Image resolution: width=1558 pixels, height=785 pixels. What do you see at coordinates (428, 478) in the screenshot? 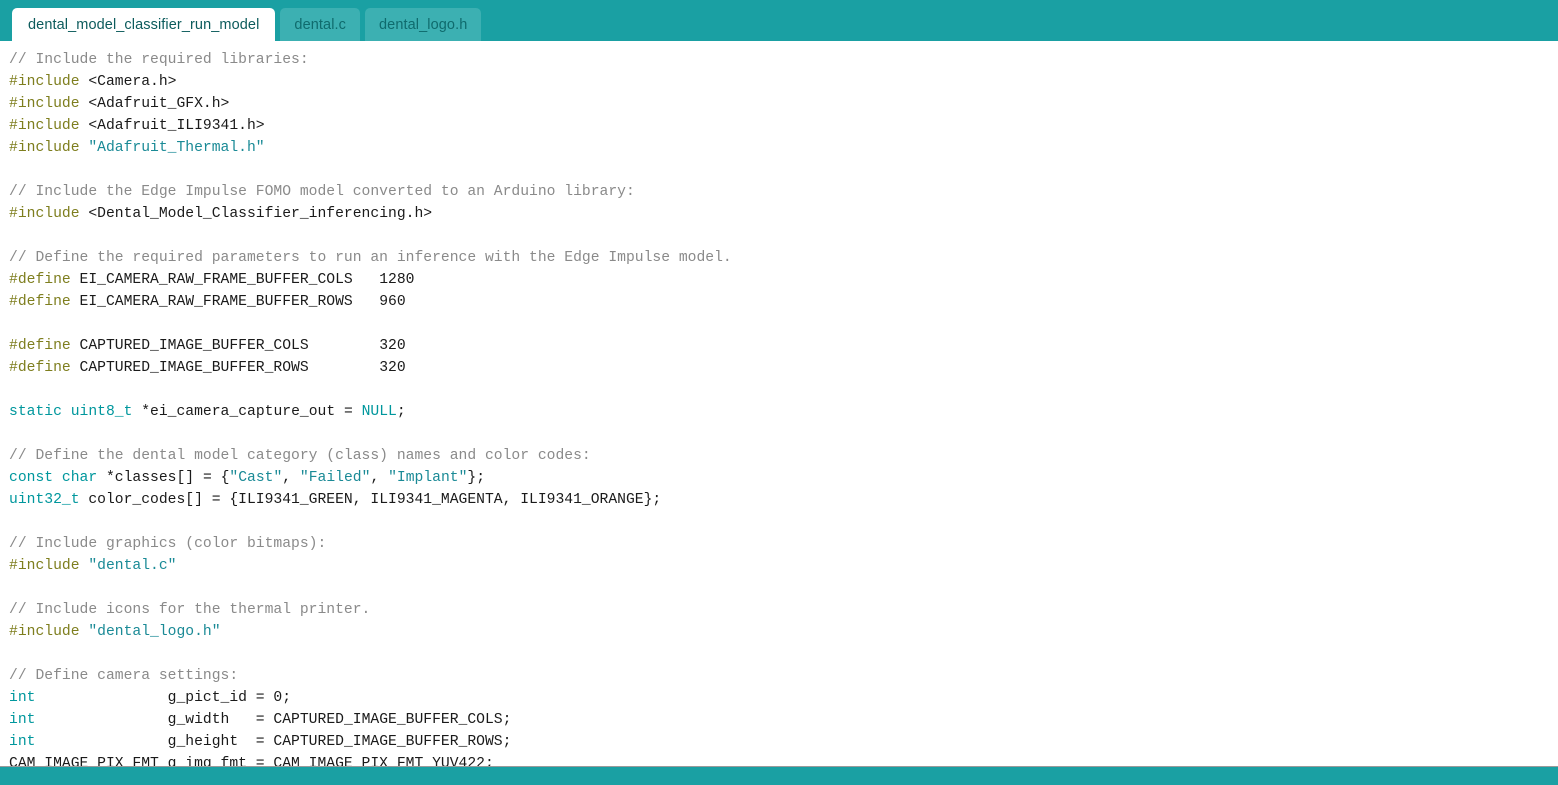
I see `code-token-string: "Implant"` at bounding box center [428, 478].